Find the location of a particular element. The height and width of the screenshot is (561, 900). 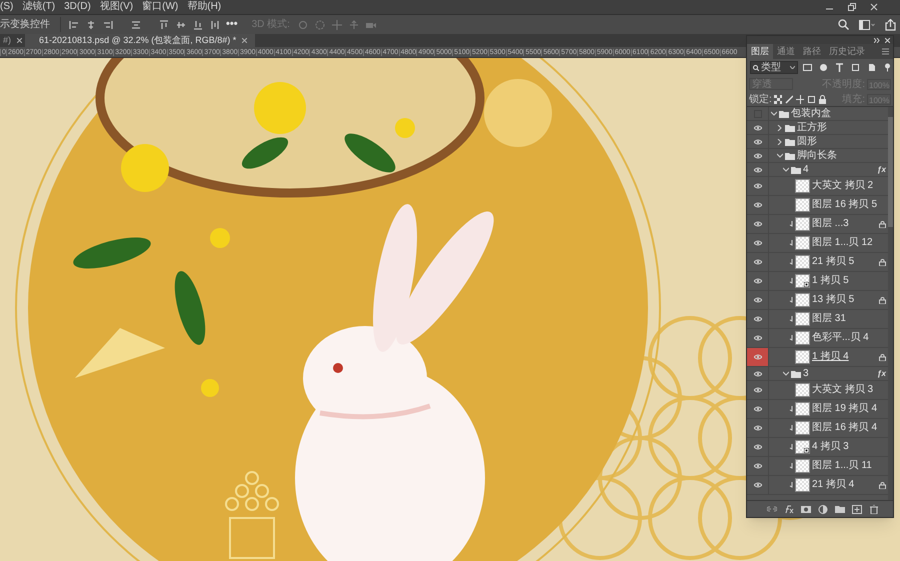

new-layer-icon is located at coordinates (857, 509).